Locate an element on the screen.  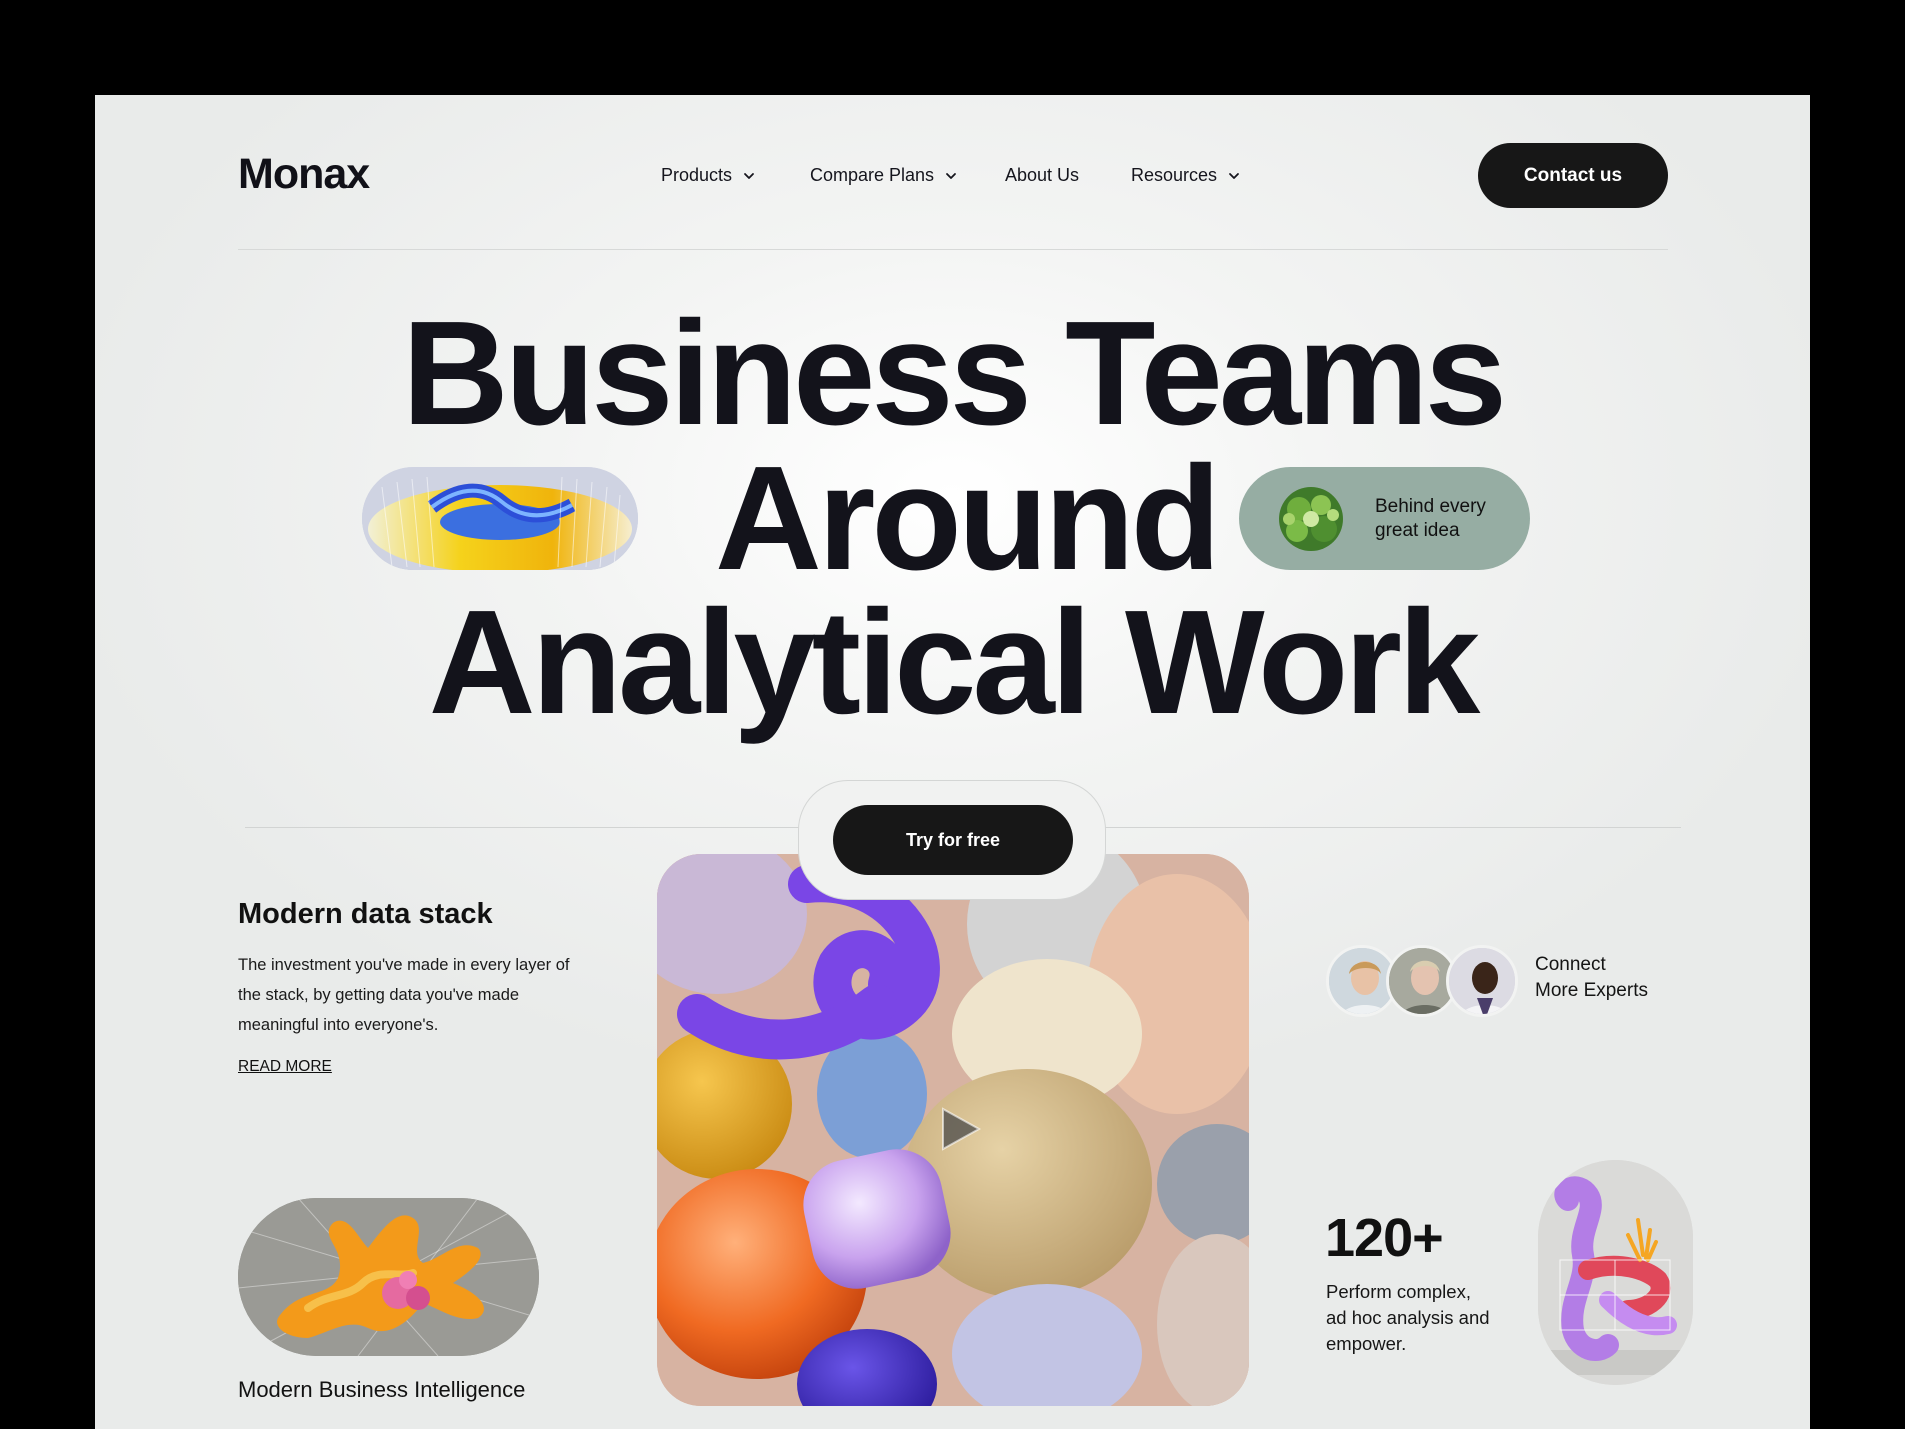
badge-line-2: great idea is located at coordinates (1417, 530).